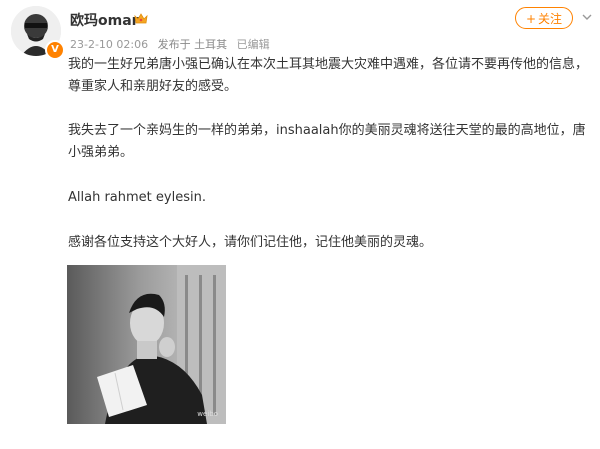 Image resolution: width=600 pixels, height=449 pixels. Describe the element at coordinates (141, 18) in the screenshot. I see `crown-icon` at that location.